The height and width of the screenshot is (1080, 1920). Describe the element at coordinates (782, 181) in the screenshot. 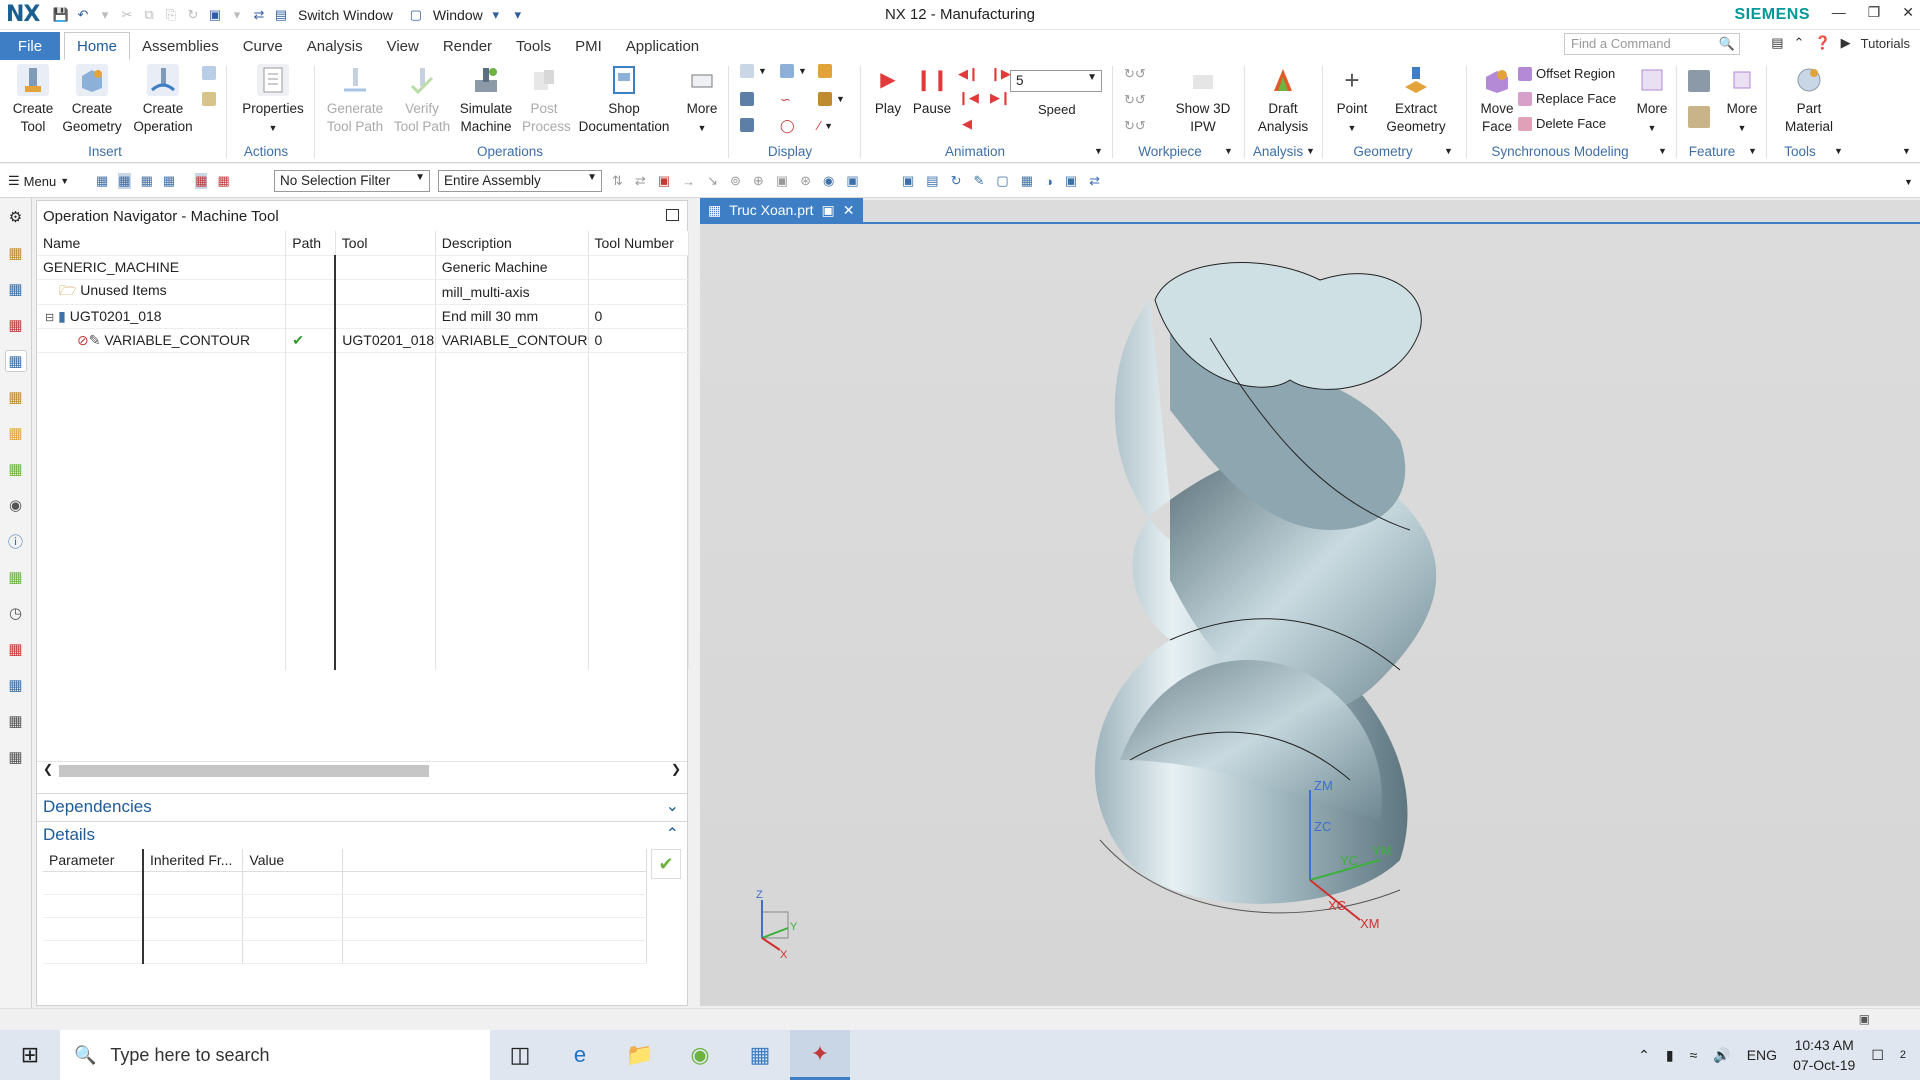

I see `snap-icon-8: ▣` at that location.